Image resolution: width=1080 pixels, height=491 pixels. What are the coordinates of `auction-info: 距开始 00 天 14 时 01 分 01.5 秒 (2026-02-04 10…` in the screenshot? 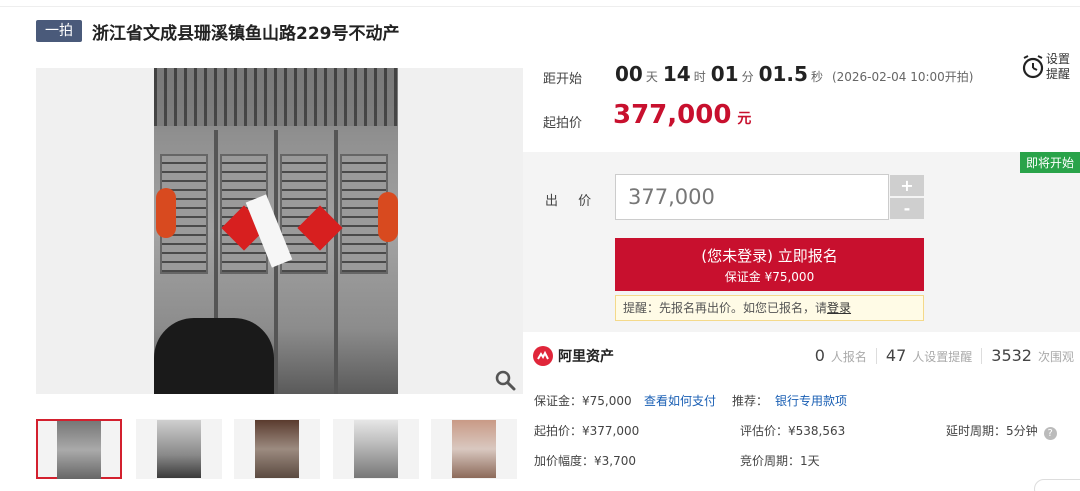 It's located at (801, 102).